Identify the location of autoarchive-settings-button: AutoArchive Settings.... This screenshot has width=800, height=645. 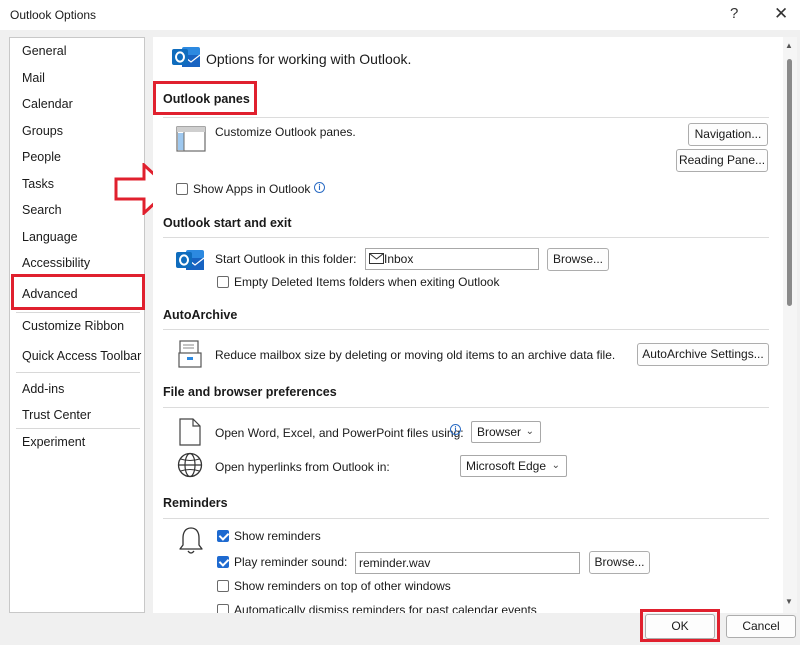
(703, 354).